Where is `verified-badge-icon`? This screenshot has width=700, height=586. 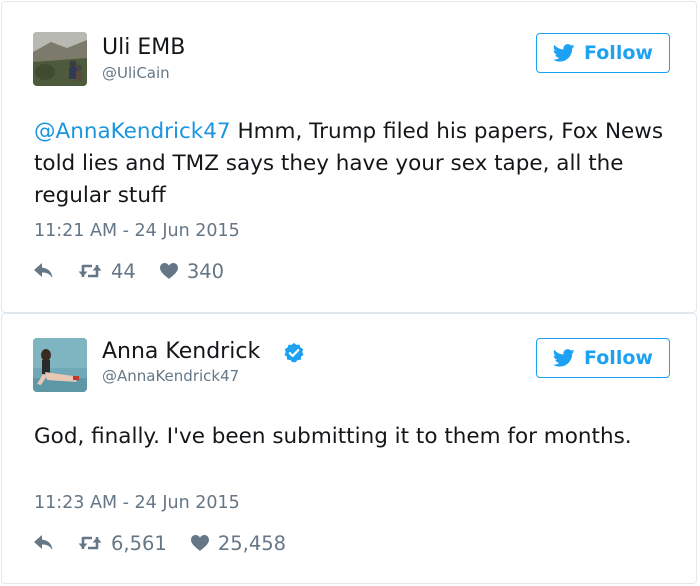
verified-badge-icon is located at coordinates (294, 352).